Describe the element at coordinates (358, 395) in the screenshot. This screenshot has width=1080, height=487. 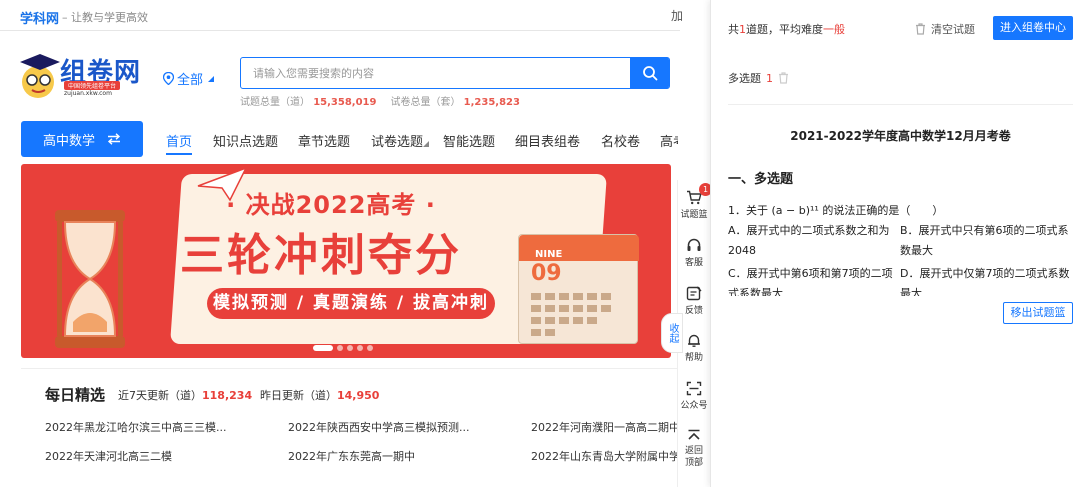
I see `day-update-value: 14,950` at that location.